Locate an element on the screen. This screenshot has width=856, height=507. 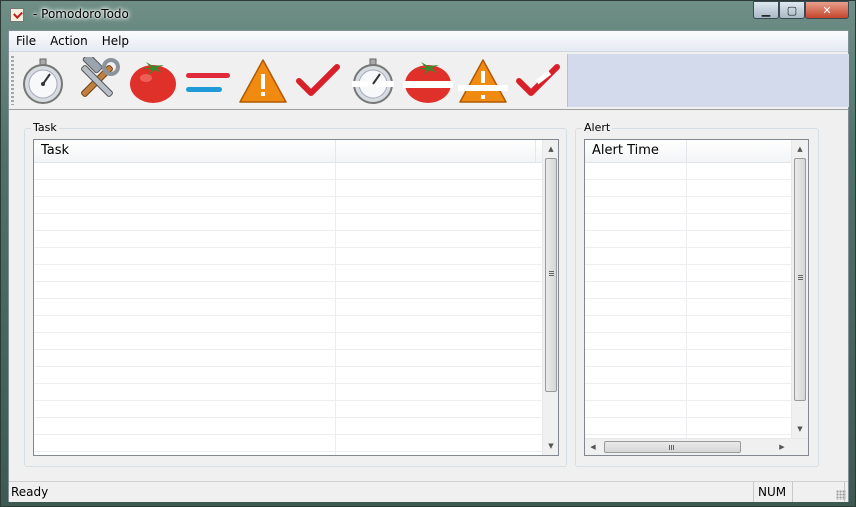
title-bar: - PomodoroTodo ▁ ▢ ✕ is located at coordinates (428, 15).